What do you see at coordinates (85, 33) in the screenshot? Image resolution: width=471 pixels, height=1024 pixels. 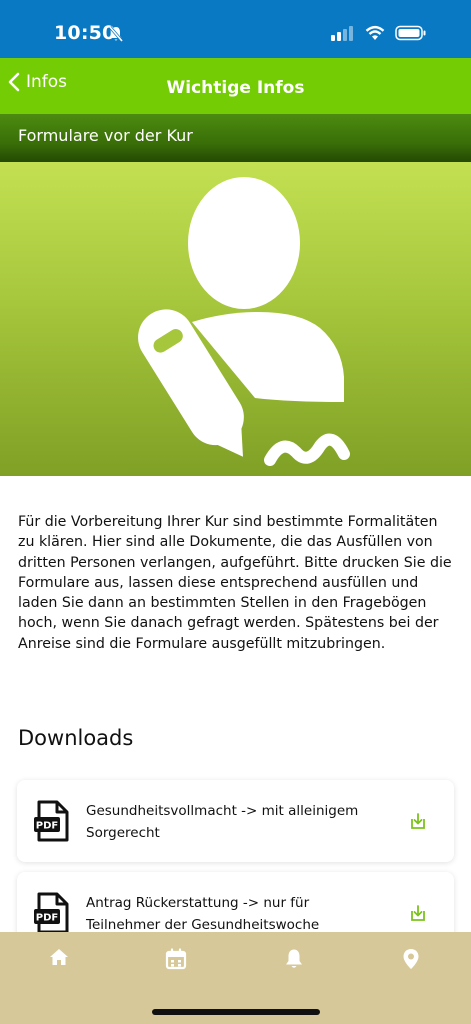 I see `status-time: 10:50` at bounding box center [85, 33].